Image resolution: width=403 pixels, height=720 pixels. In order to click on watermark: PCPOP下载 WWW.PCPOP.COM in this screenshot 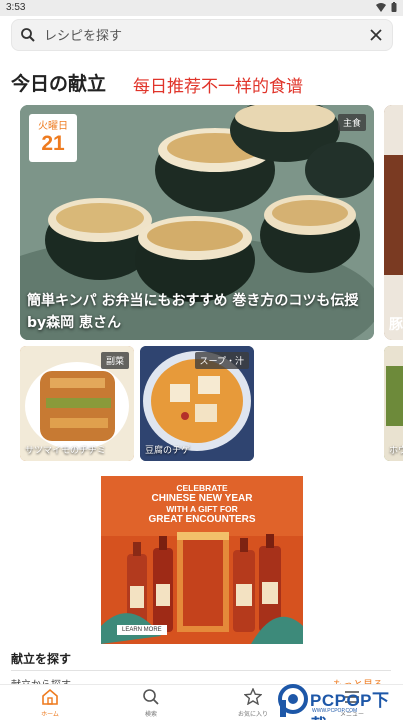, I will do `click(340, 701)`.